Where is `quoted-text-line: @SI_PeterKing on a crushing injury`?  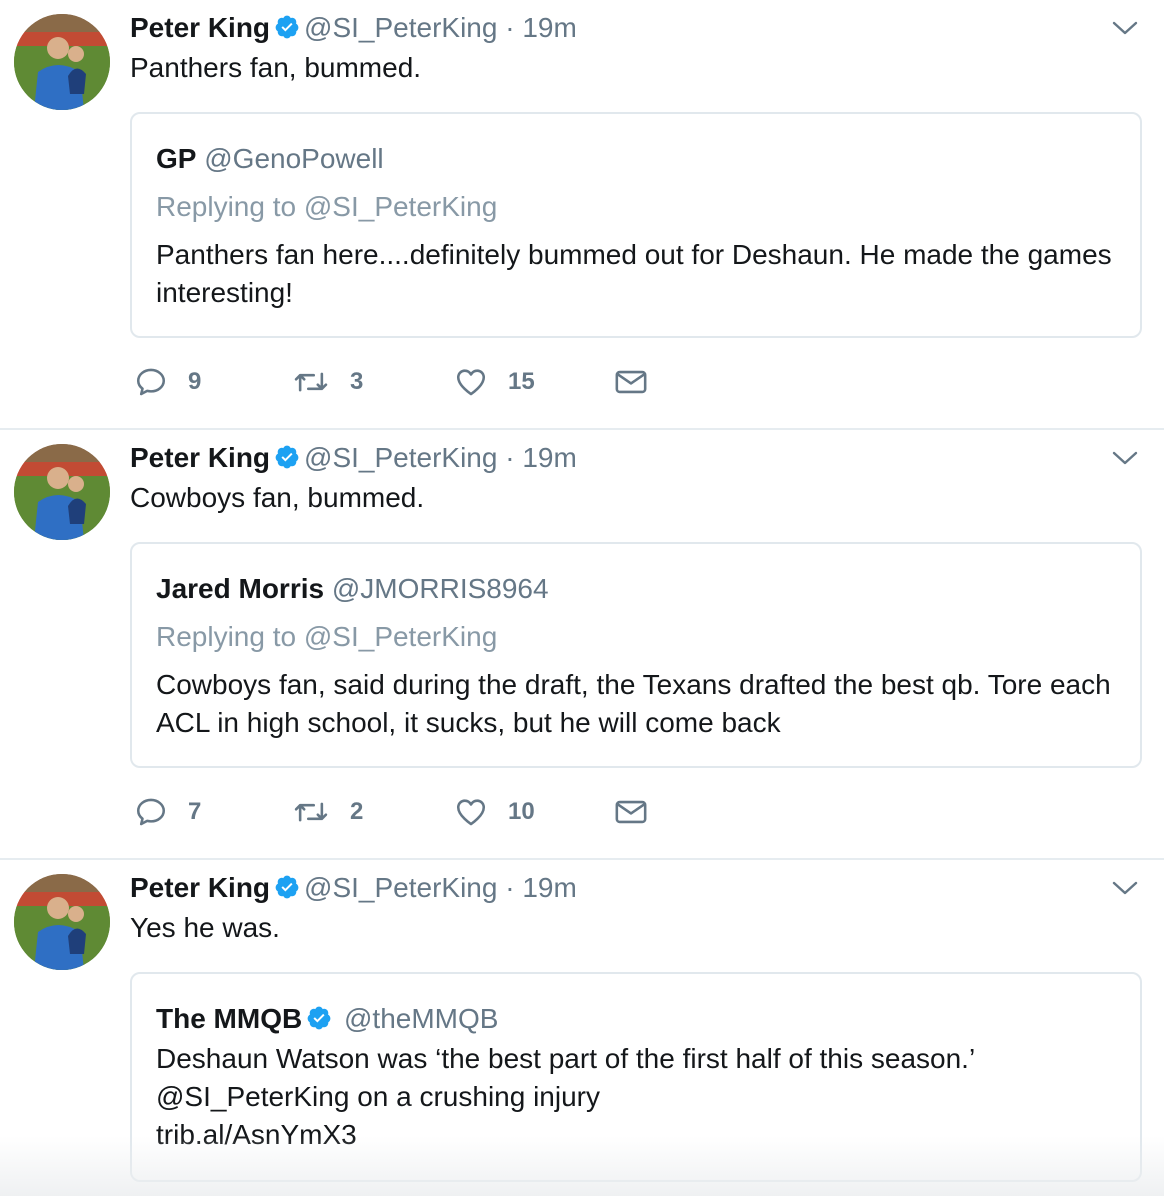 quoted-text-line: @SI_PeterKing on a crushing injury is located at coordinates (378, 1096).